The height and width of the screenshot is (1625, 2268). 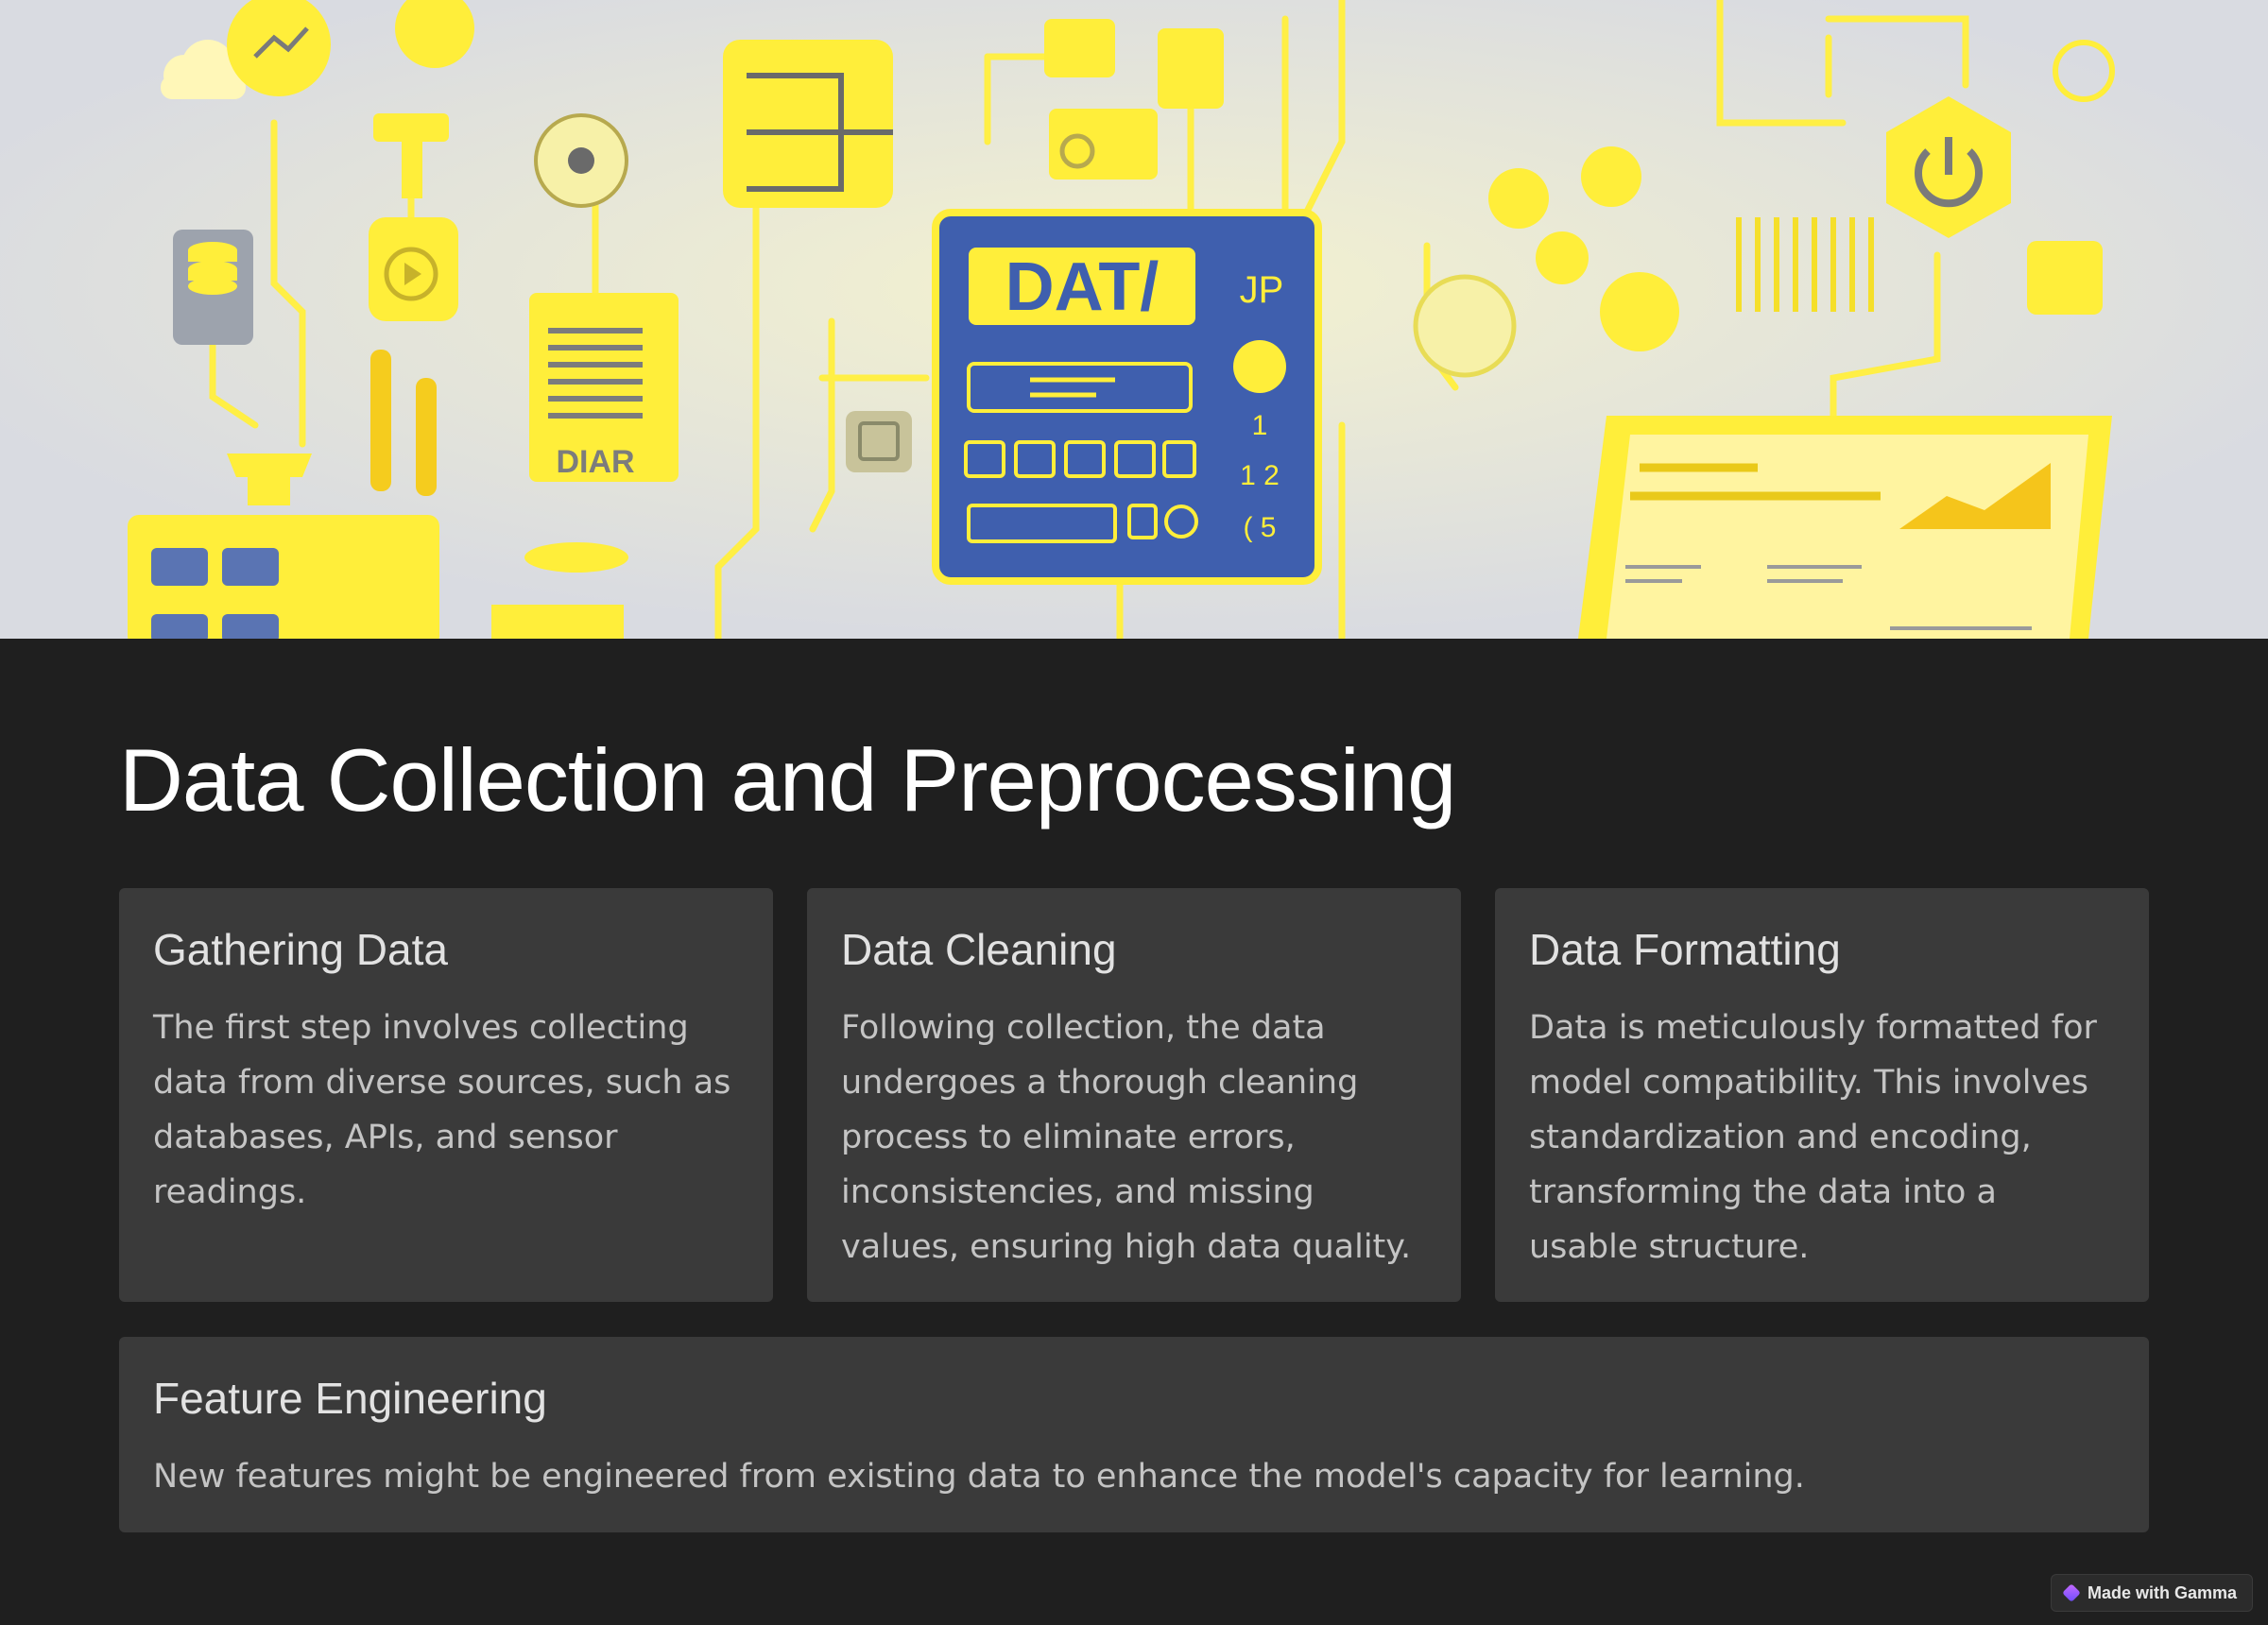 What do you see at coordinates (2071, 1593) in the screenshot?
I see `gamma-icon` at bounding box center [2071, 1593].